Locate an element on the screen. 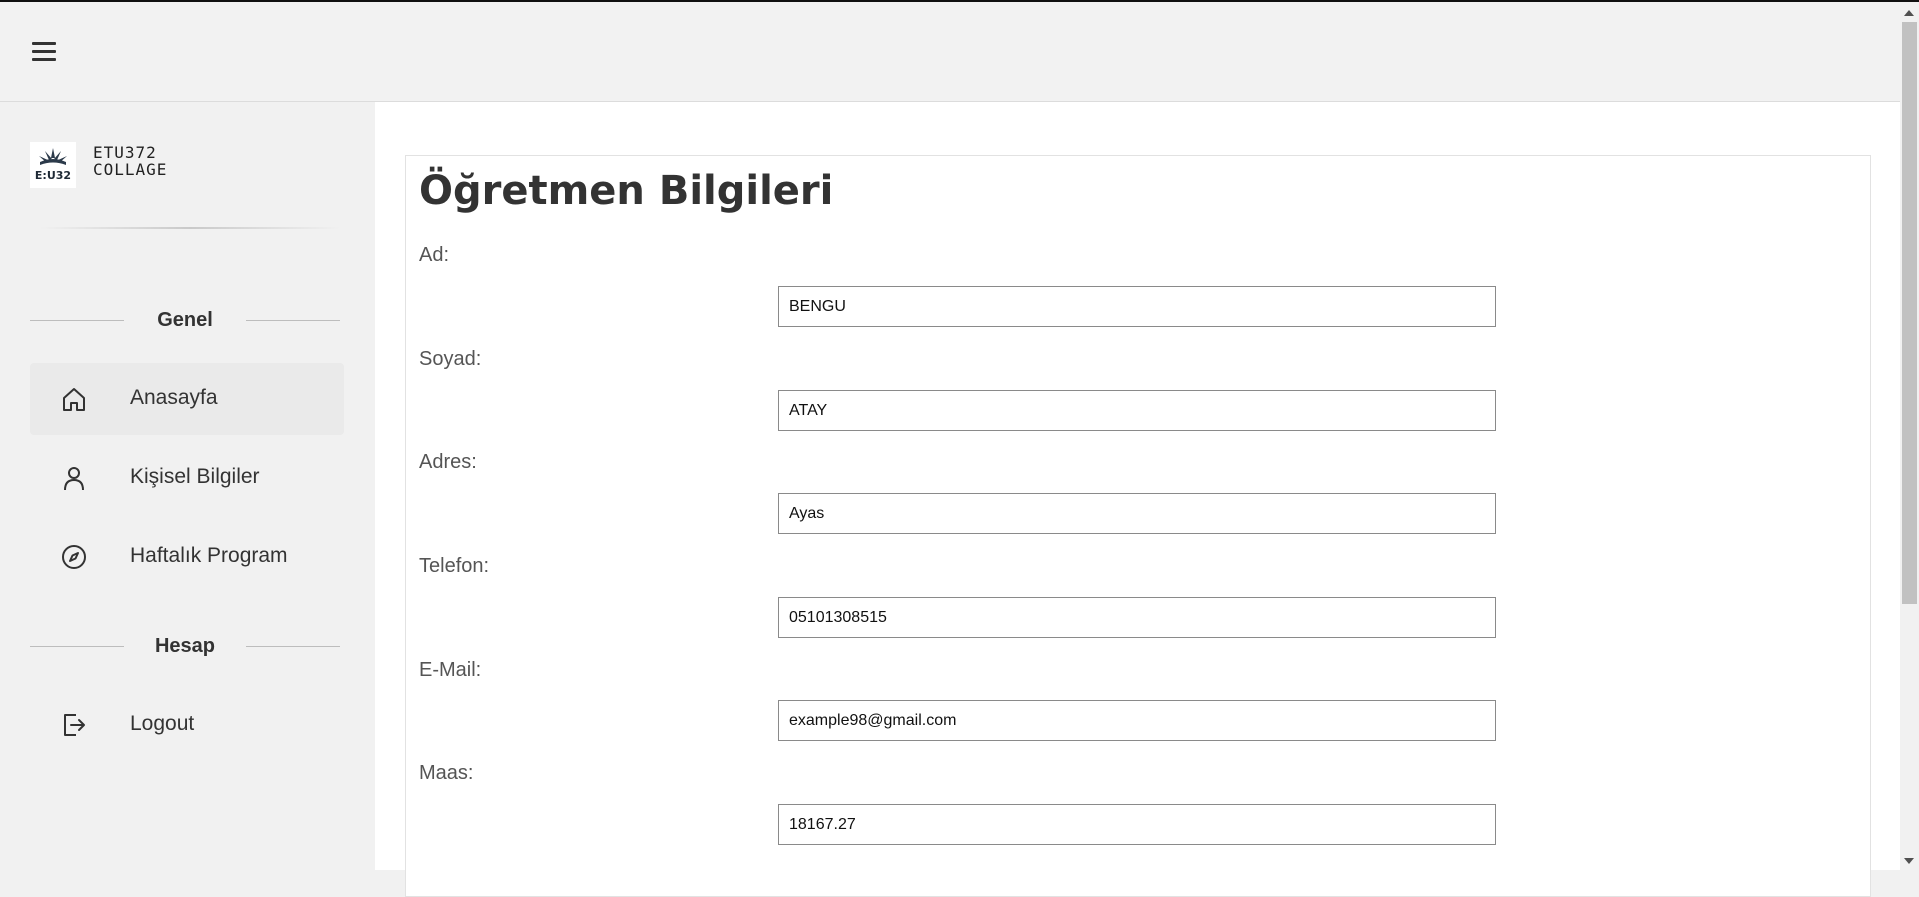 This screenshot has height=897, width=1919. brand-name: ETU372 COLLAGE is located at coordinates (130, 161).